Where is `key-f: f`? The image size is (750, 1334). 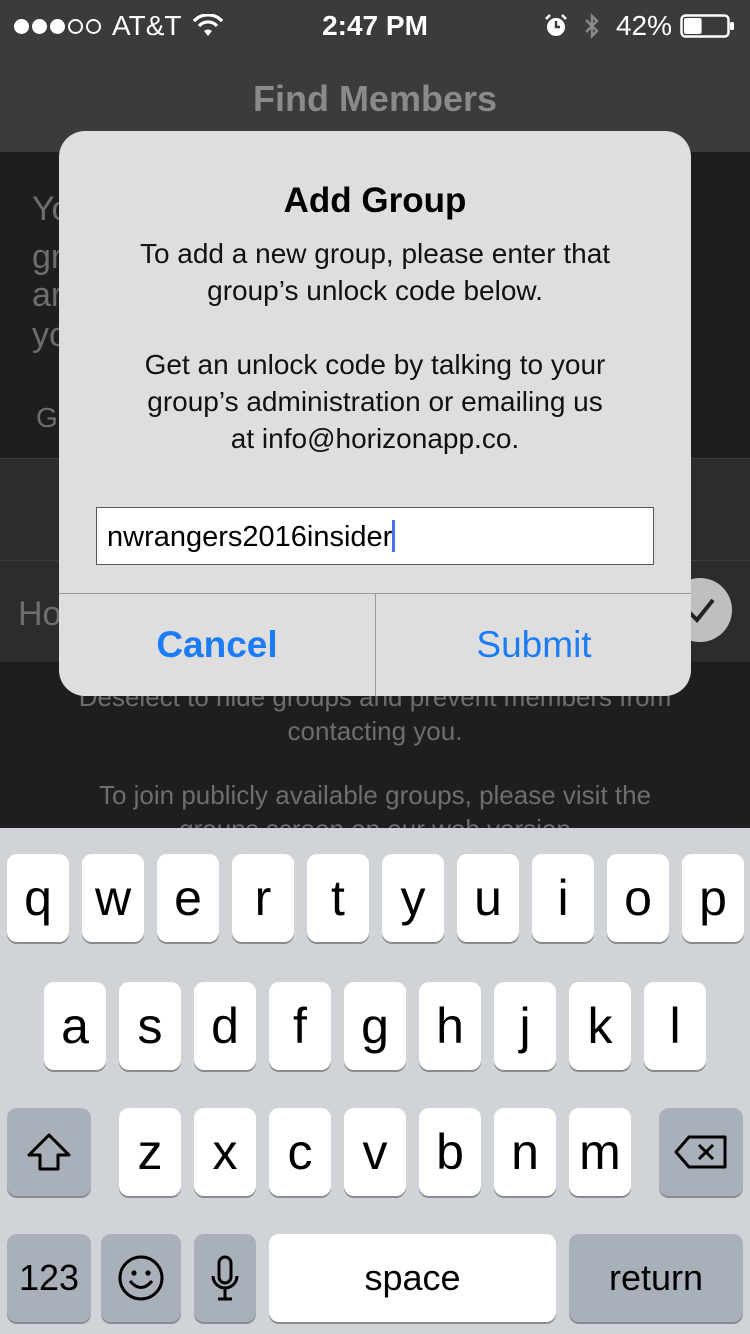
key-f: f is located at coordinates (300, 1026).